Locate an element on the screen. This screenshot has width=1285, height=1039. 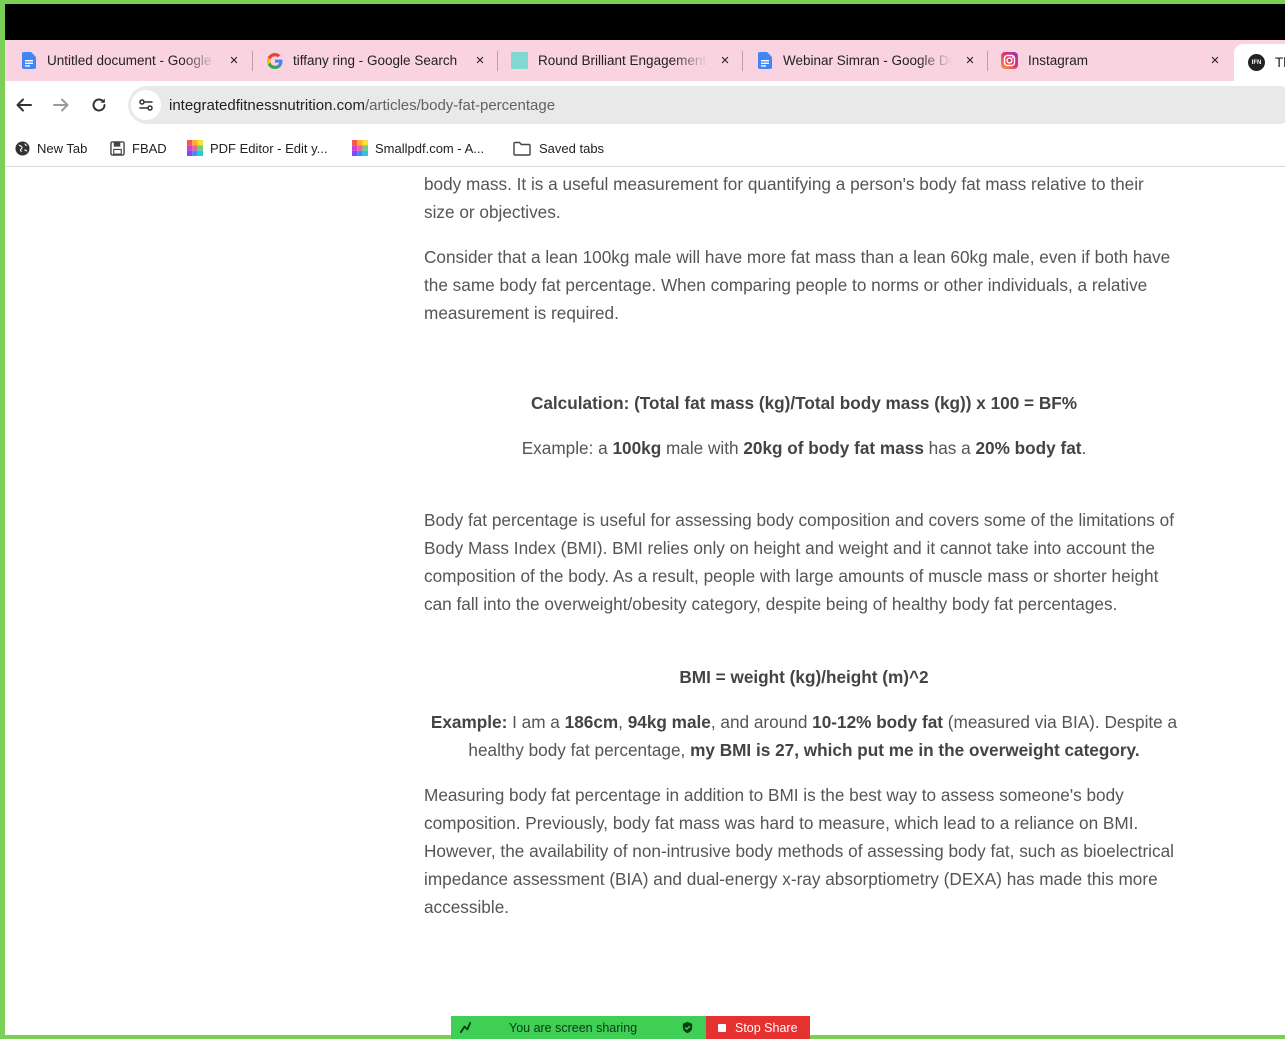
text-run: Example: a is located at coordinates (567, 448).